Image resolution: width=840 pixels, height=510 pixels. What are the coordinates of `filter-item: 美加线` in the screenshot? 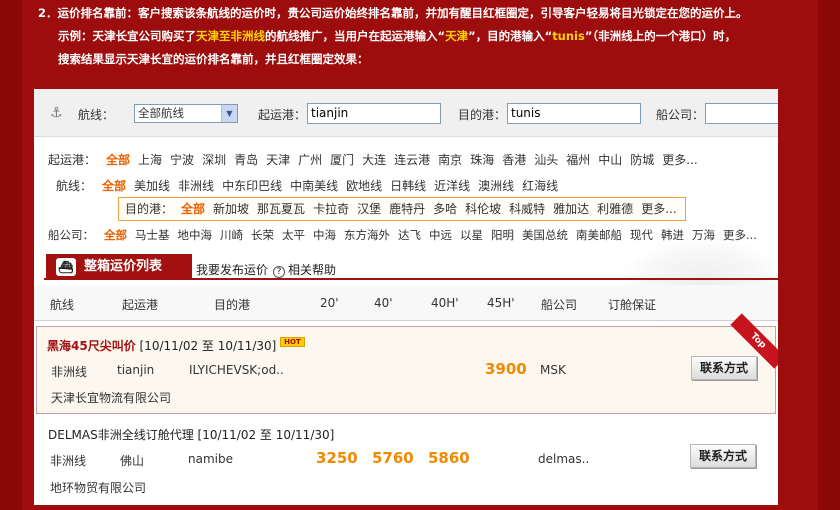 It's located at (152, 186).